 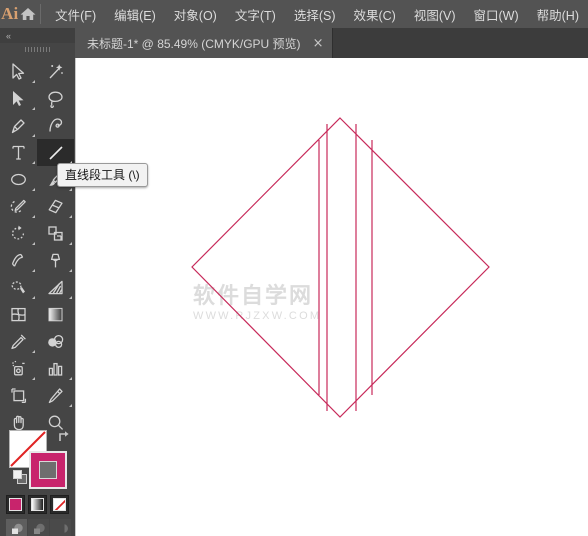 I want to click on fill-swatch, so click(x=48, y=470).